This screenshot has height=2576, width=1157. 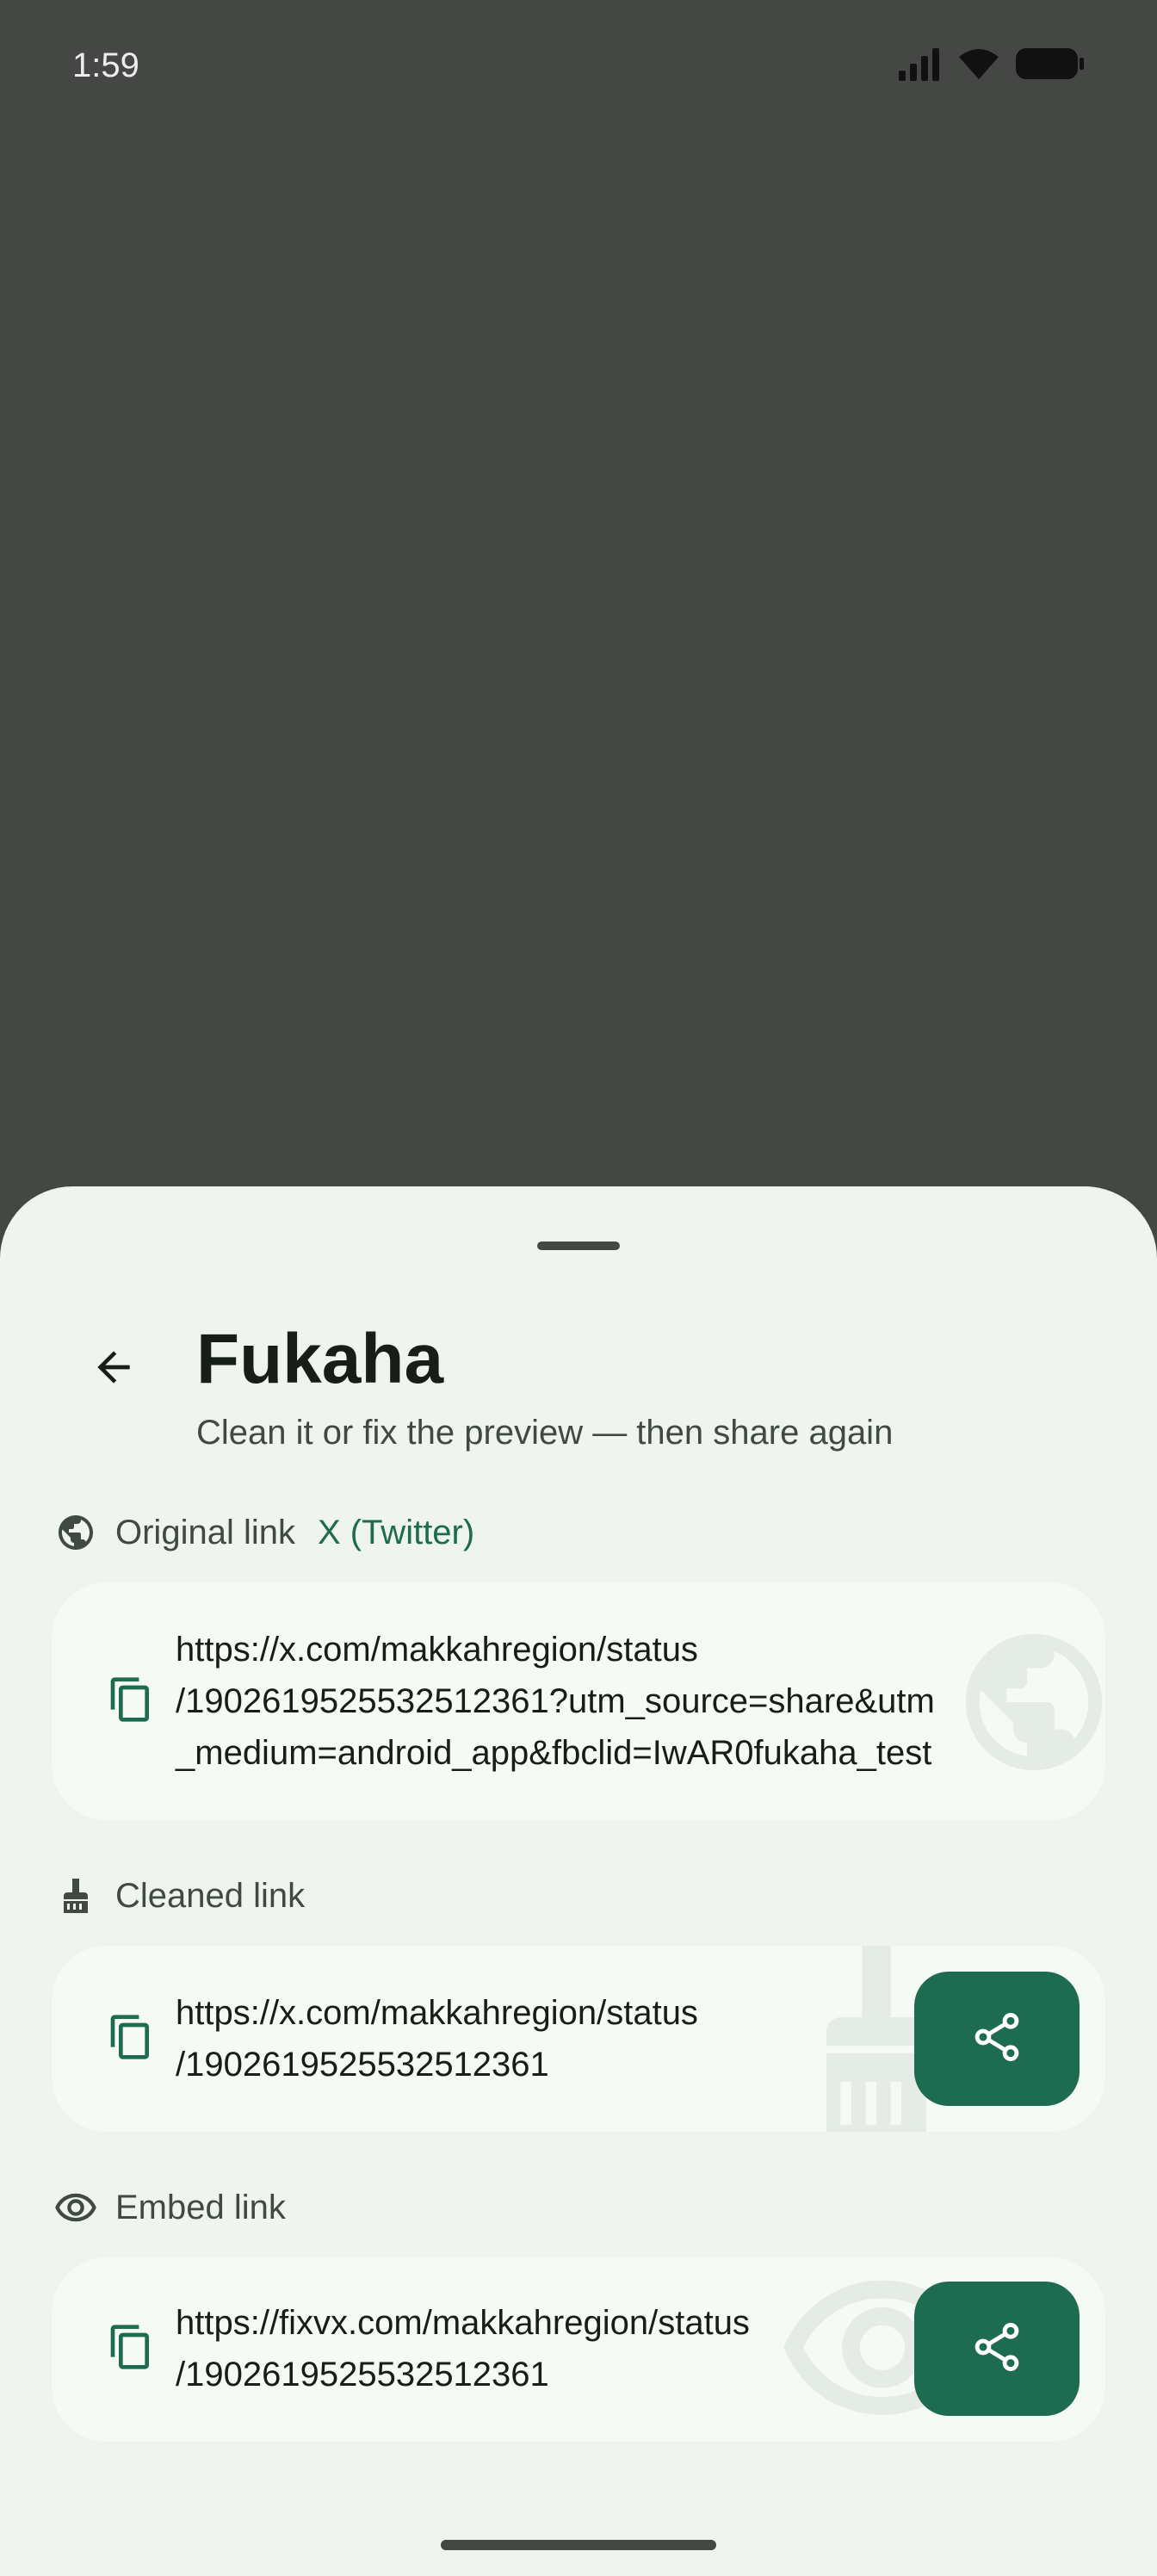 I want to click on embed-link-label: Embed link, so click(x=201, y=2207).